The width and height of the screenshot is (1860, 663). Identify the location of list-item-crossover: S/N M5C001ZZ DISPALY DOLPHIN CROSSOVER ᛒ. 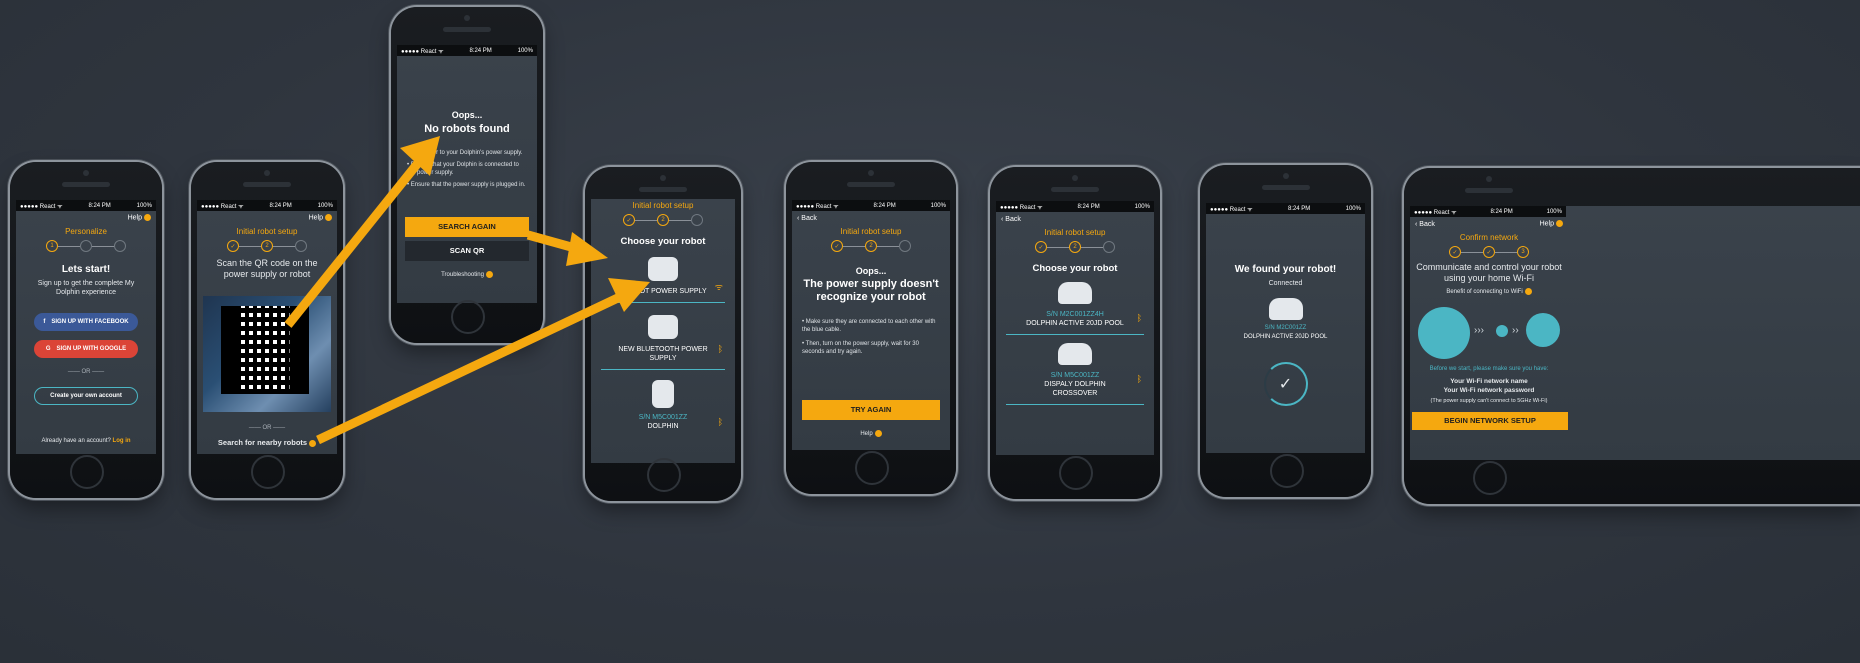
(1075, 370).